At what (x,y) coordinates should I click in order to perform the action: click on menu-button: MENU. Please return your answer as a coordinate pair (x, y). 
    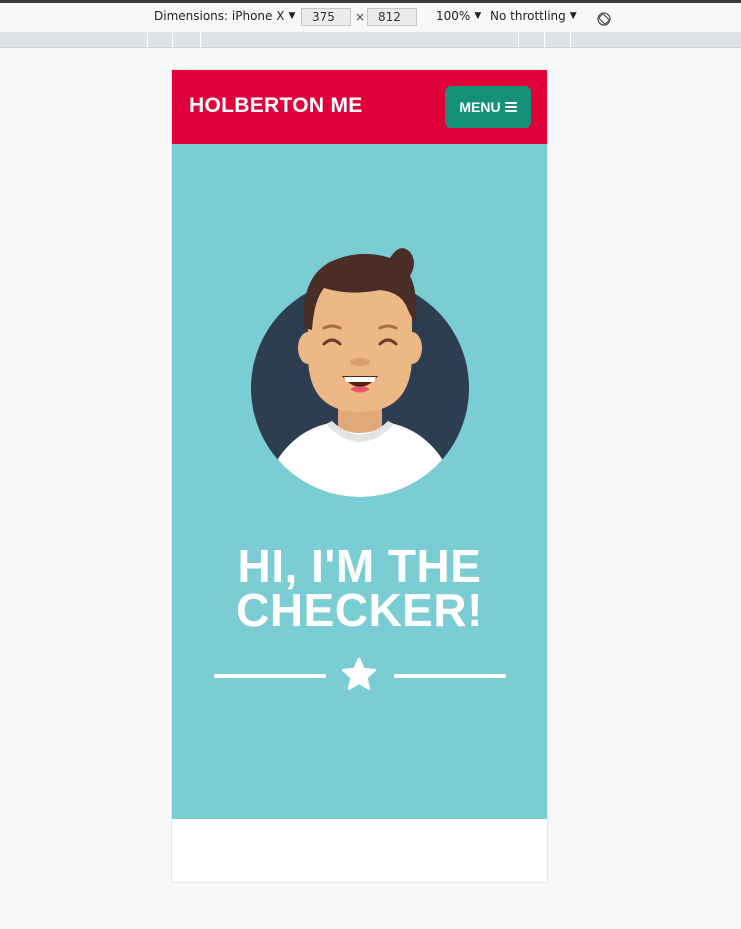
    Looking at the image, I should click on (488, 107).